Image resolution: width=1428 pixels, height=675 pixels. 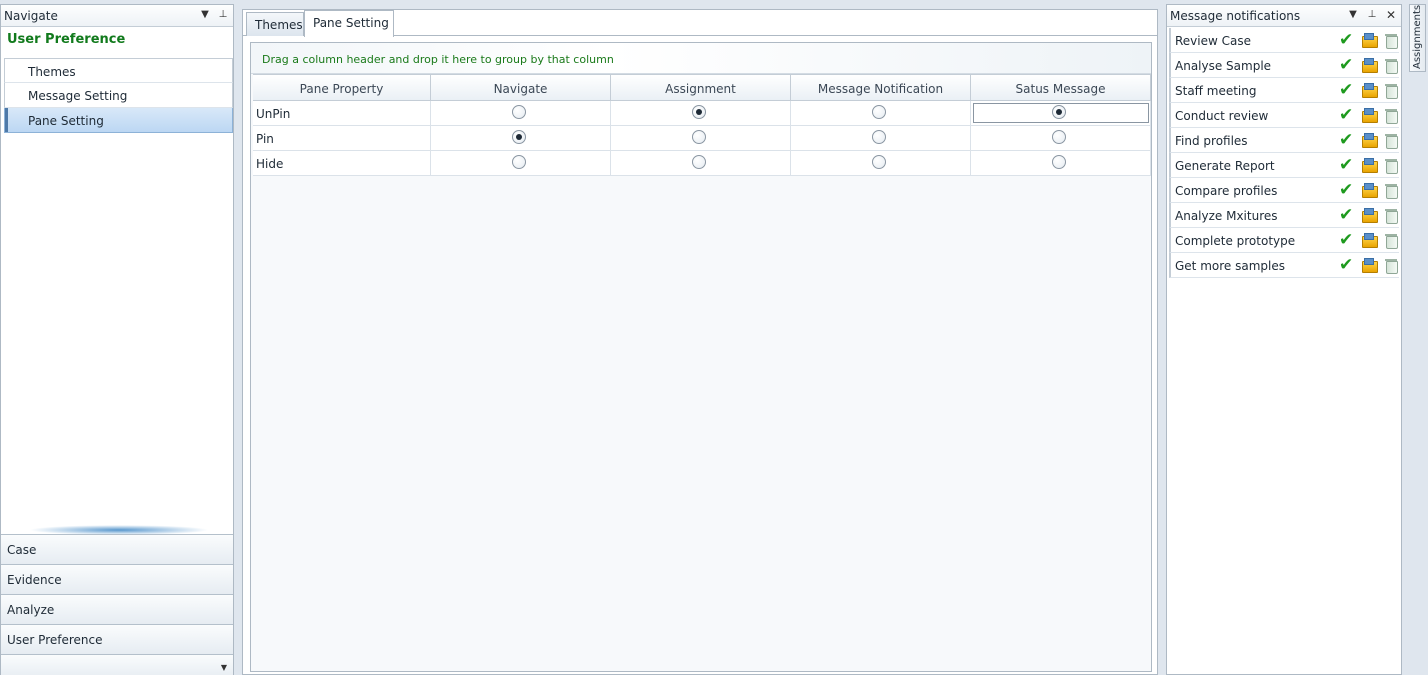 I want to click on tab-pane-setting: Pane Setting, so click(x=349, y=23).